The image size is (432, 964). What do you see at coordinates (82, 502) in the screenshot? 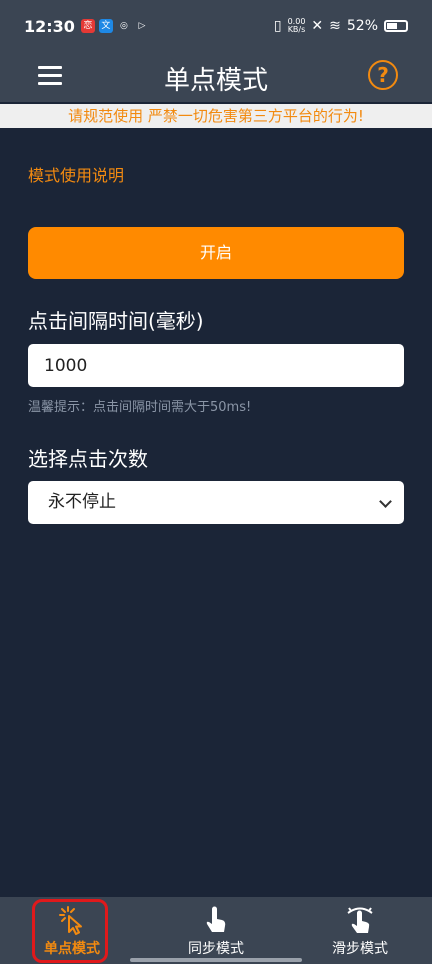
I see `count-selected-value: 永不停止` at bounding box center [82, 502].